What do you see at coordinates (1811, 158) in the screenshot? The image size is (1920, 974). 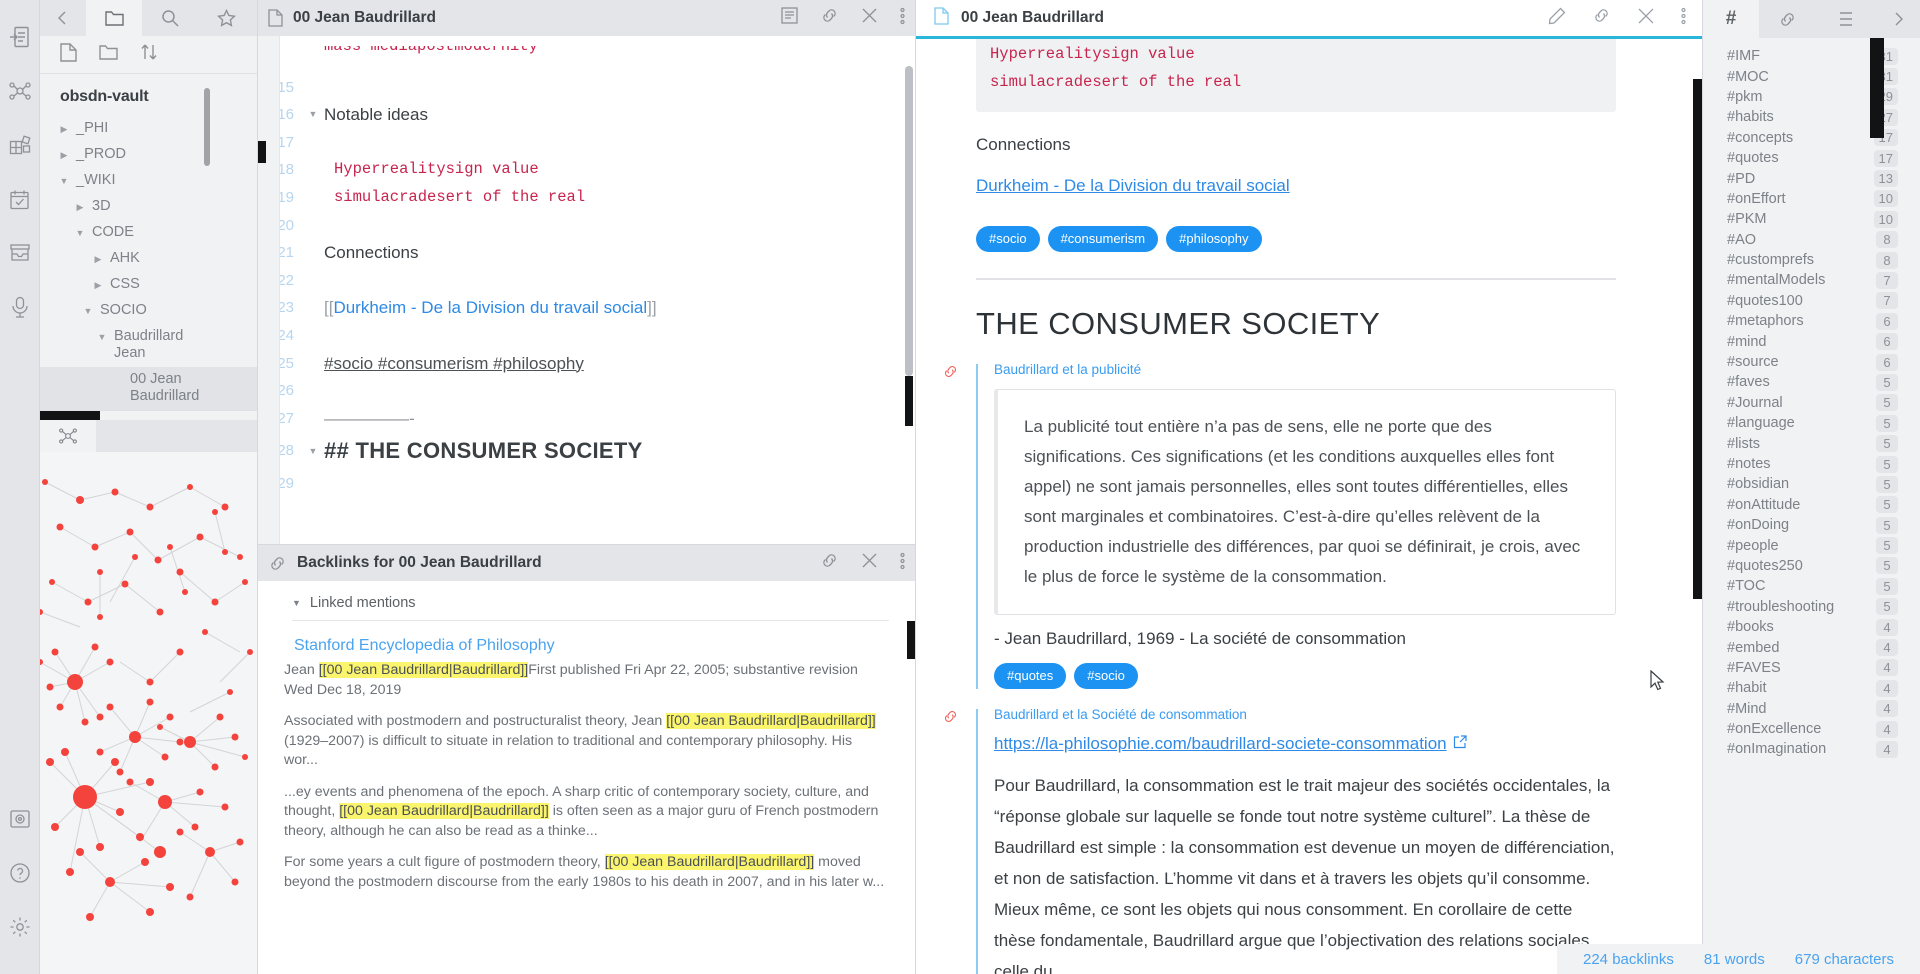 I see `tag-row: #quotes 17` at bounding box center [1811, 158].